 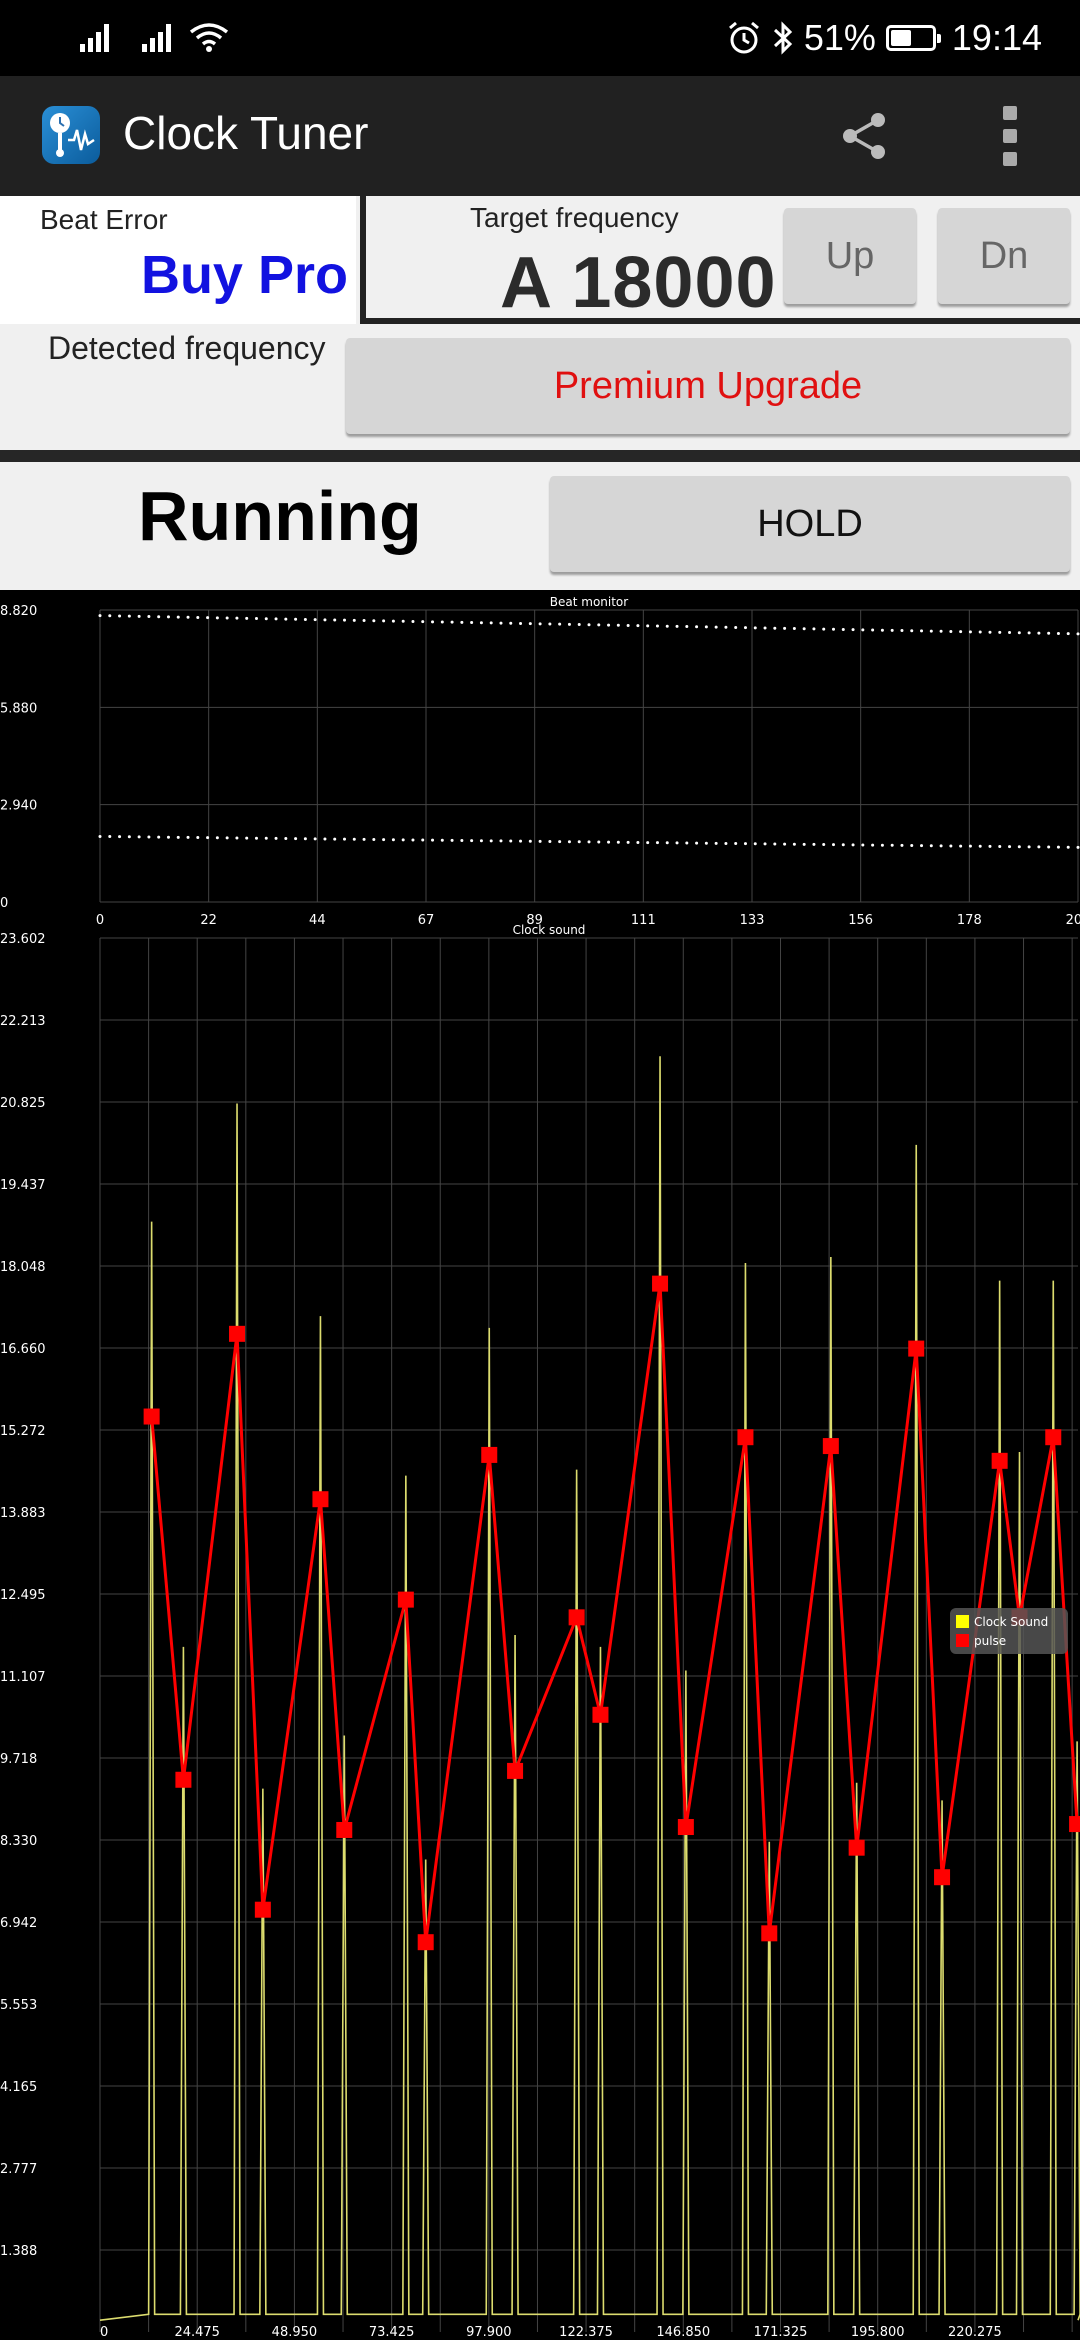 I want to click on alarm-icon, so click(x=743, y=37).